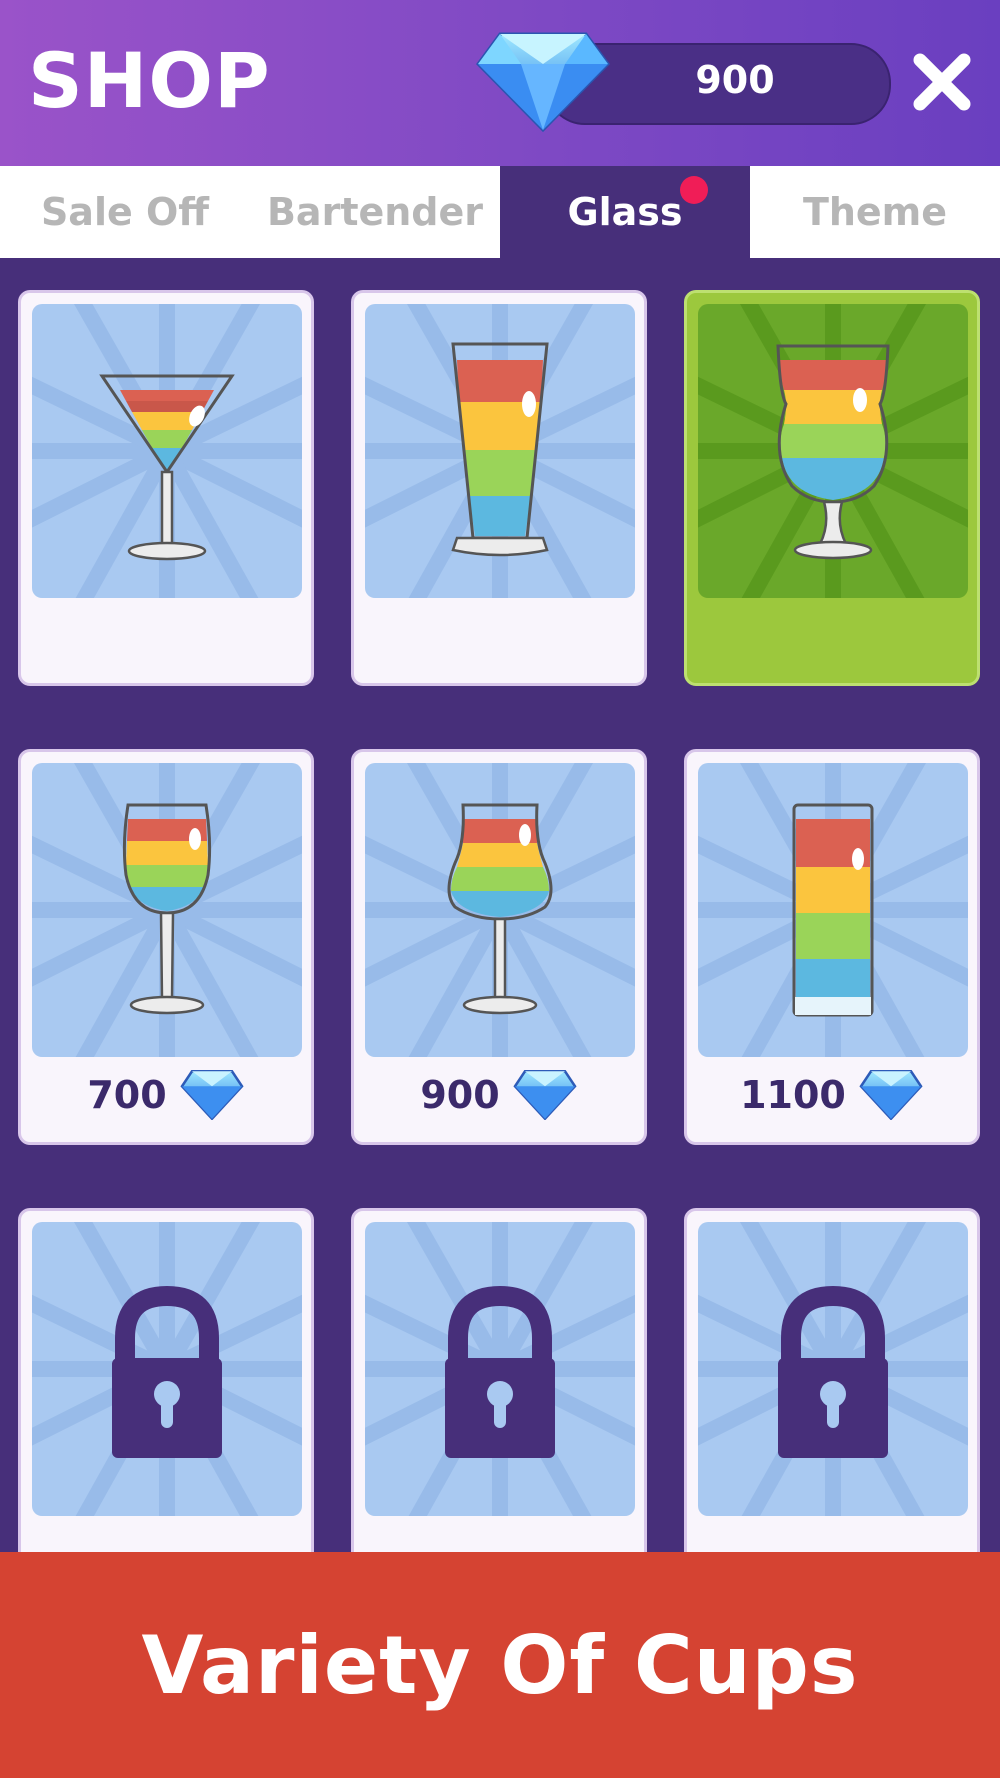 The height and width of the screenshot is (1778, 1000). I want to click on shop-item-highball: 1100, so click(832, 947).